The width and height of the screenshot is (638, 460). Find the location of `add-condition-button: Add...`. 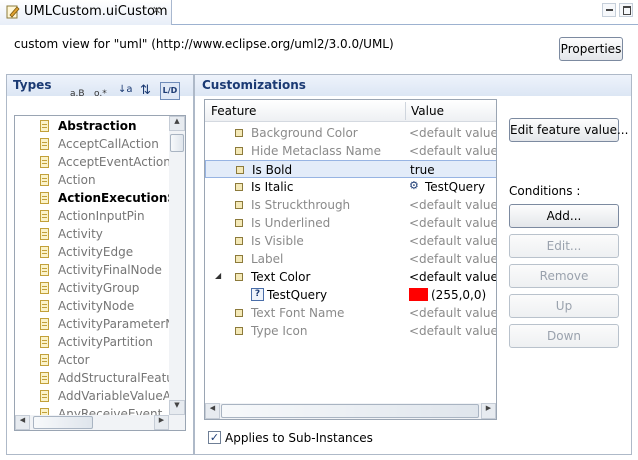

add-condition-button: Add... is located at coordinates (564, 216).